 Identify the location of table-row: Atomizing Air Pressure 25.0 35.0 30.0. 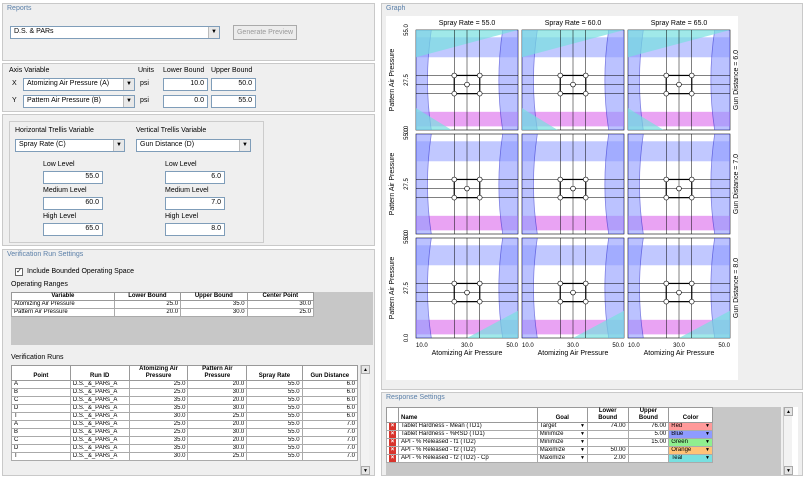
(163, 304).